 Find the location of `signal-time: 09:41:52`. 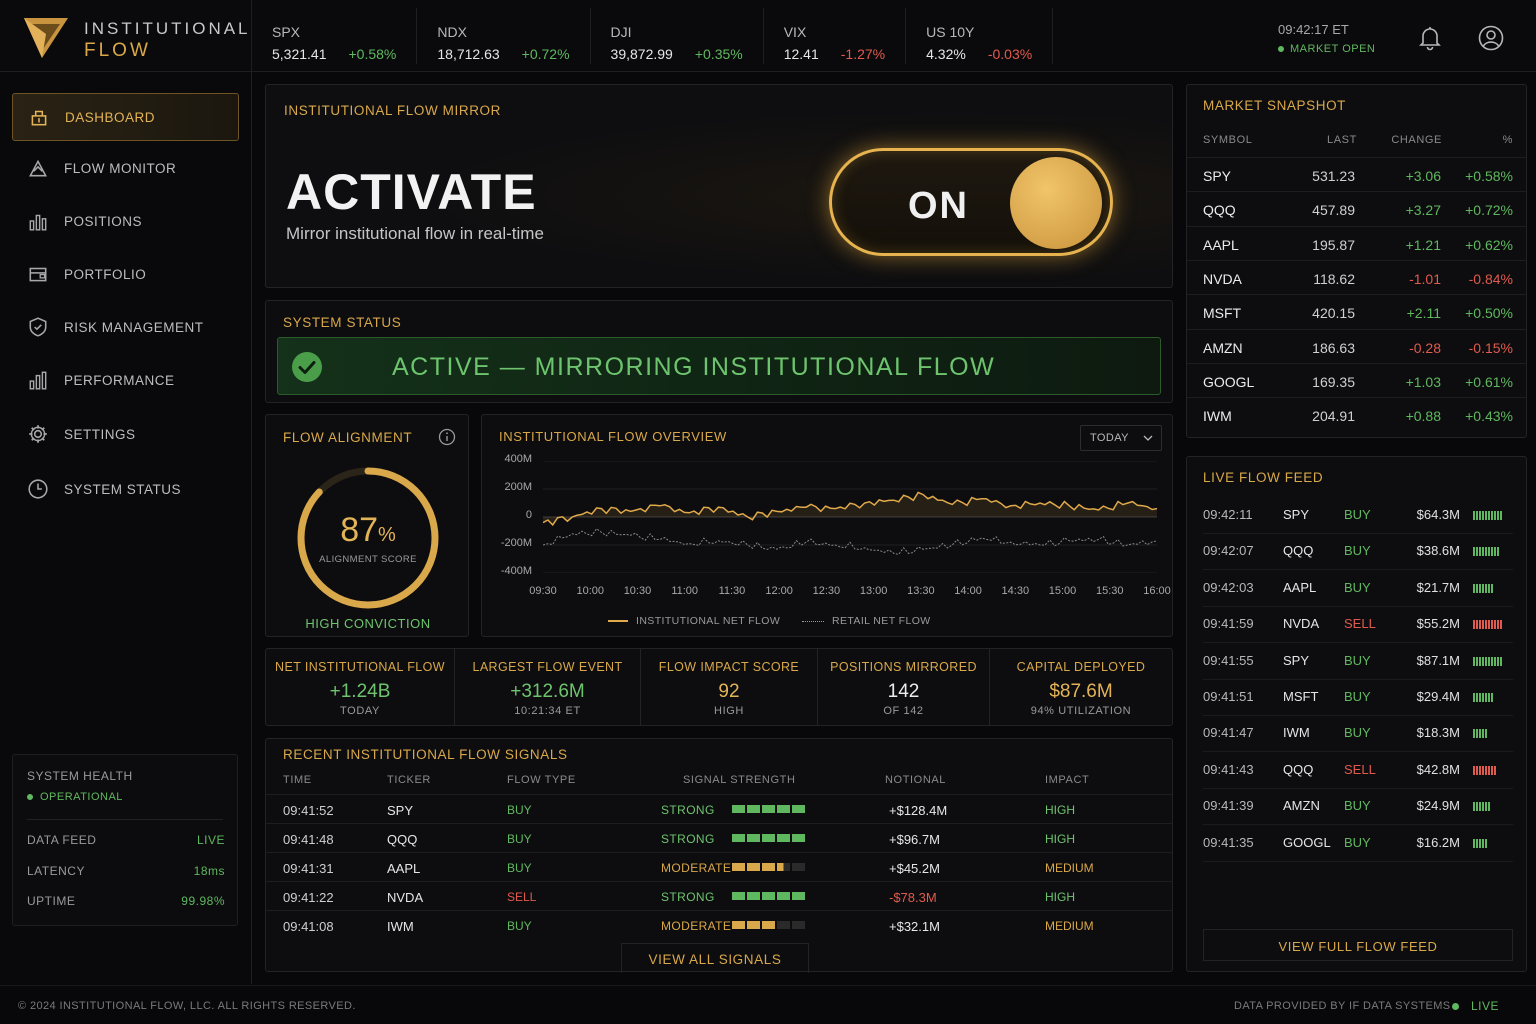

signal-time: 09:41:52 is located at coordinates (308, 810).